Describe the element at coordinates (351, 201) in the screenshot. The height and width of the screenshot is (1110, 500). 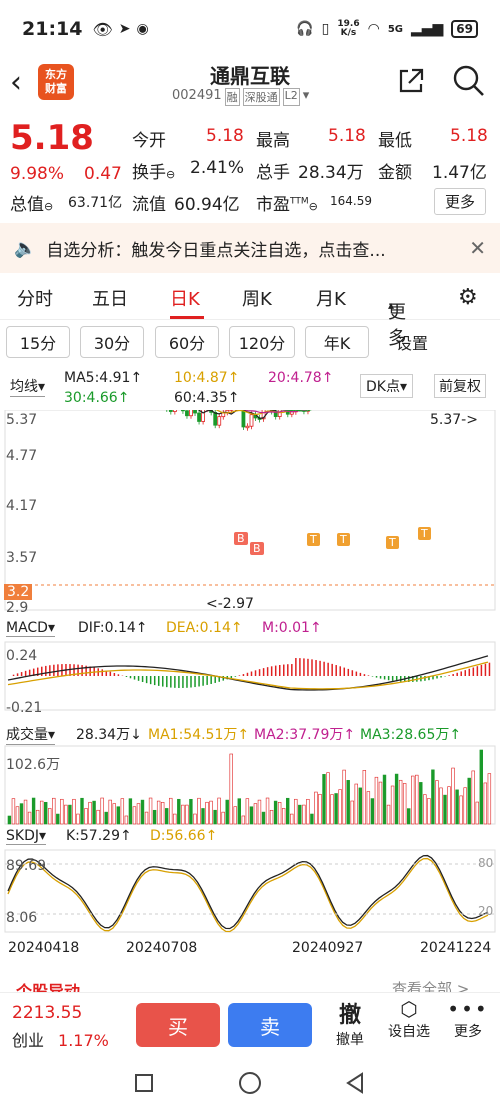
I see `pe-value: 164.59` at that location.